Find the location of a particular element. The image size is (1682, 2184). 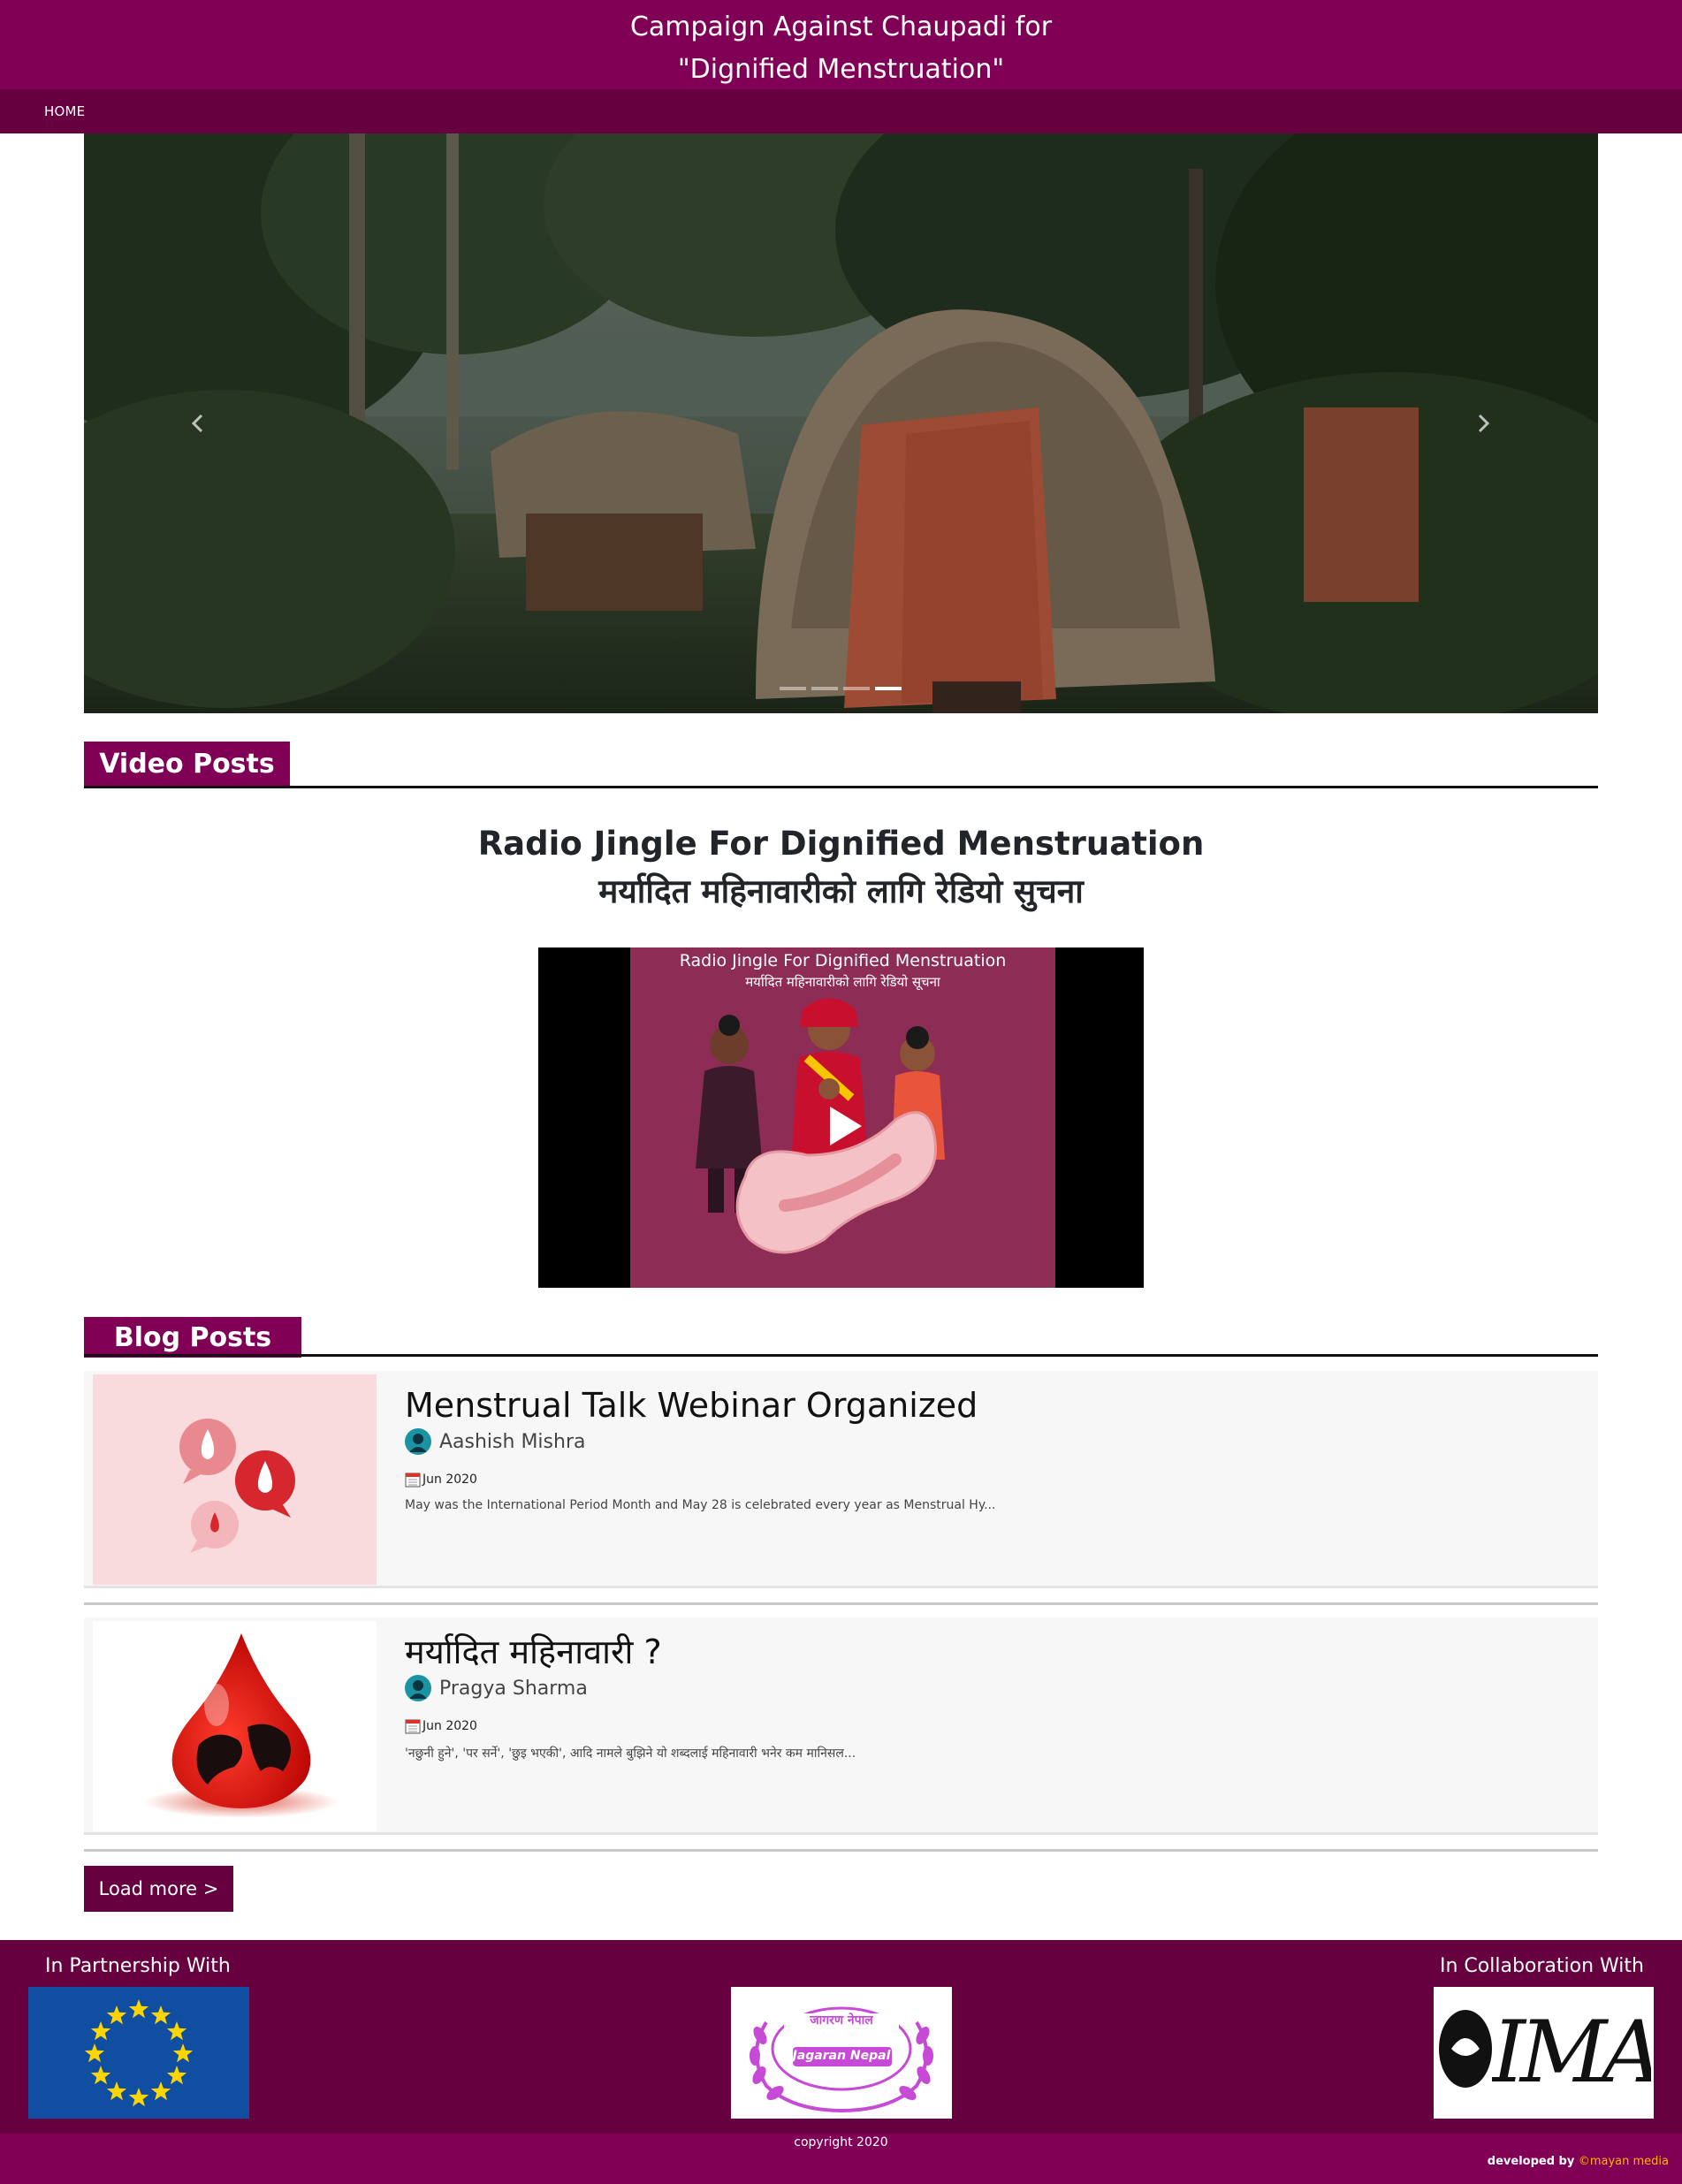

imadr-logo: IMADR is located at coordinates (1544, 2053).